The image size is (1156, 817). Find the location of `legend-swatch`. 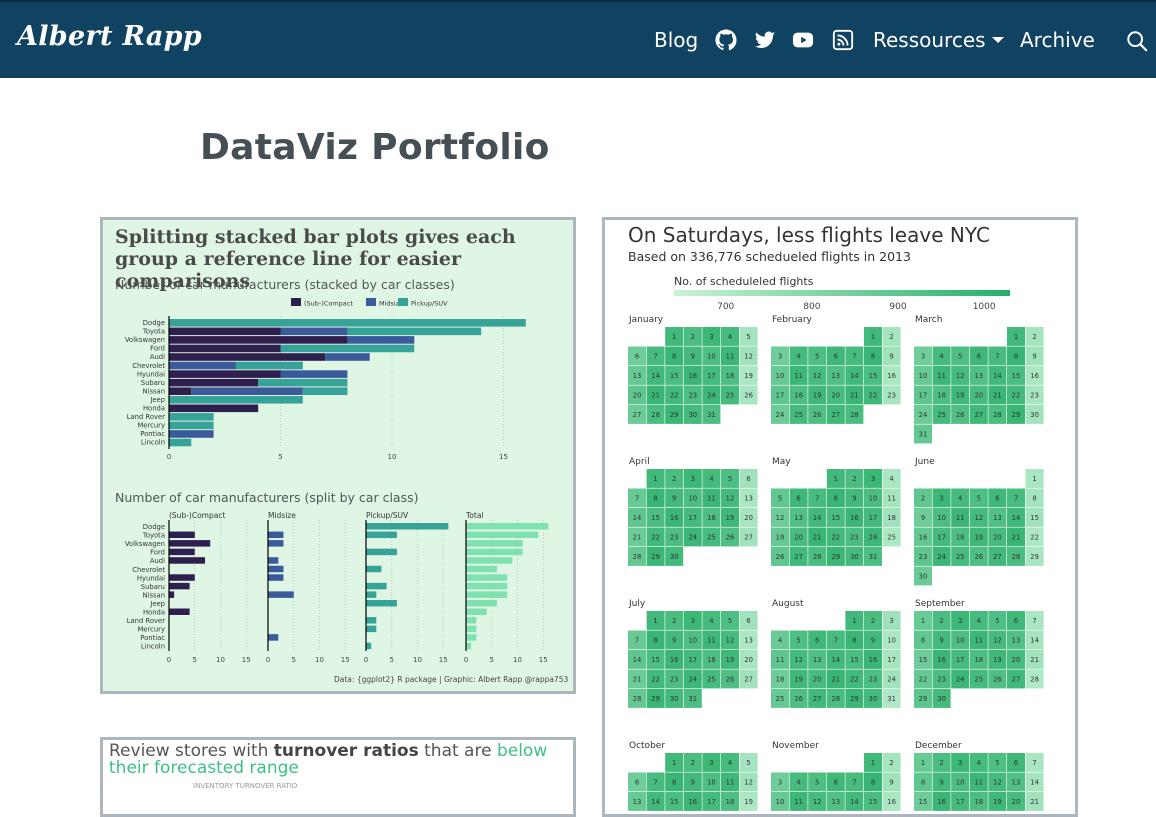

legend-swatch is located at coordinates (403, 302).